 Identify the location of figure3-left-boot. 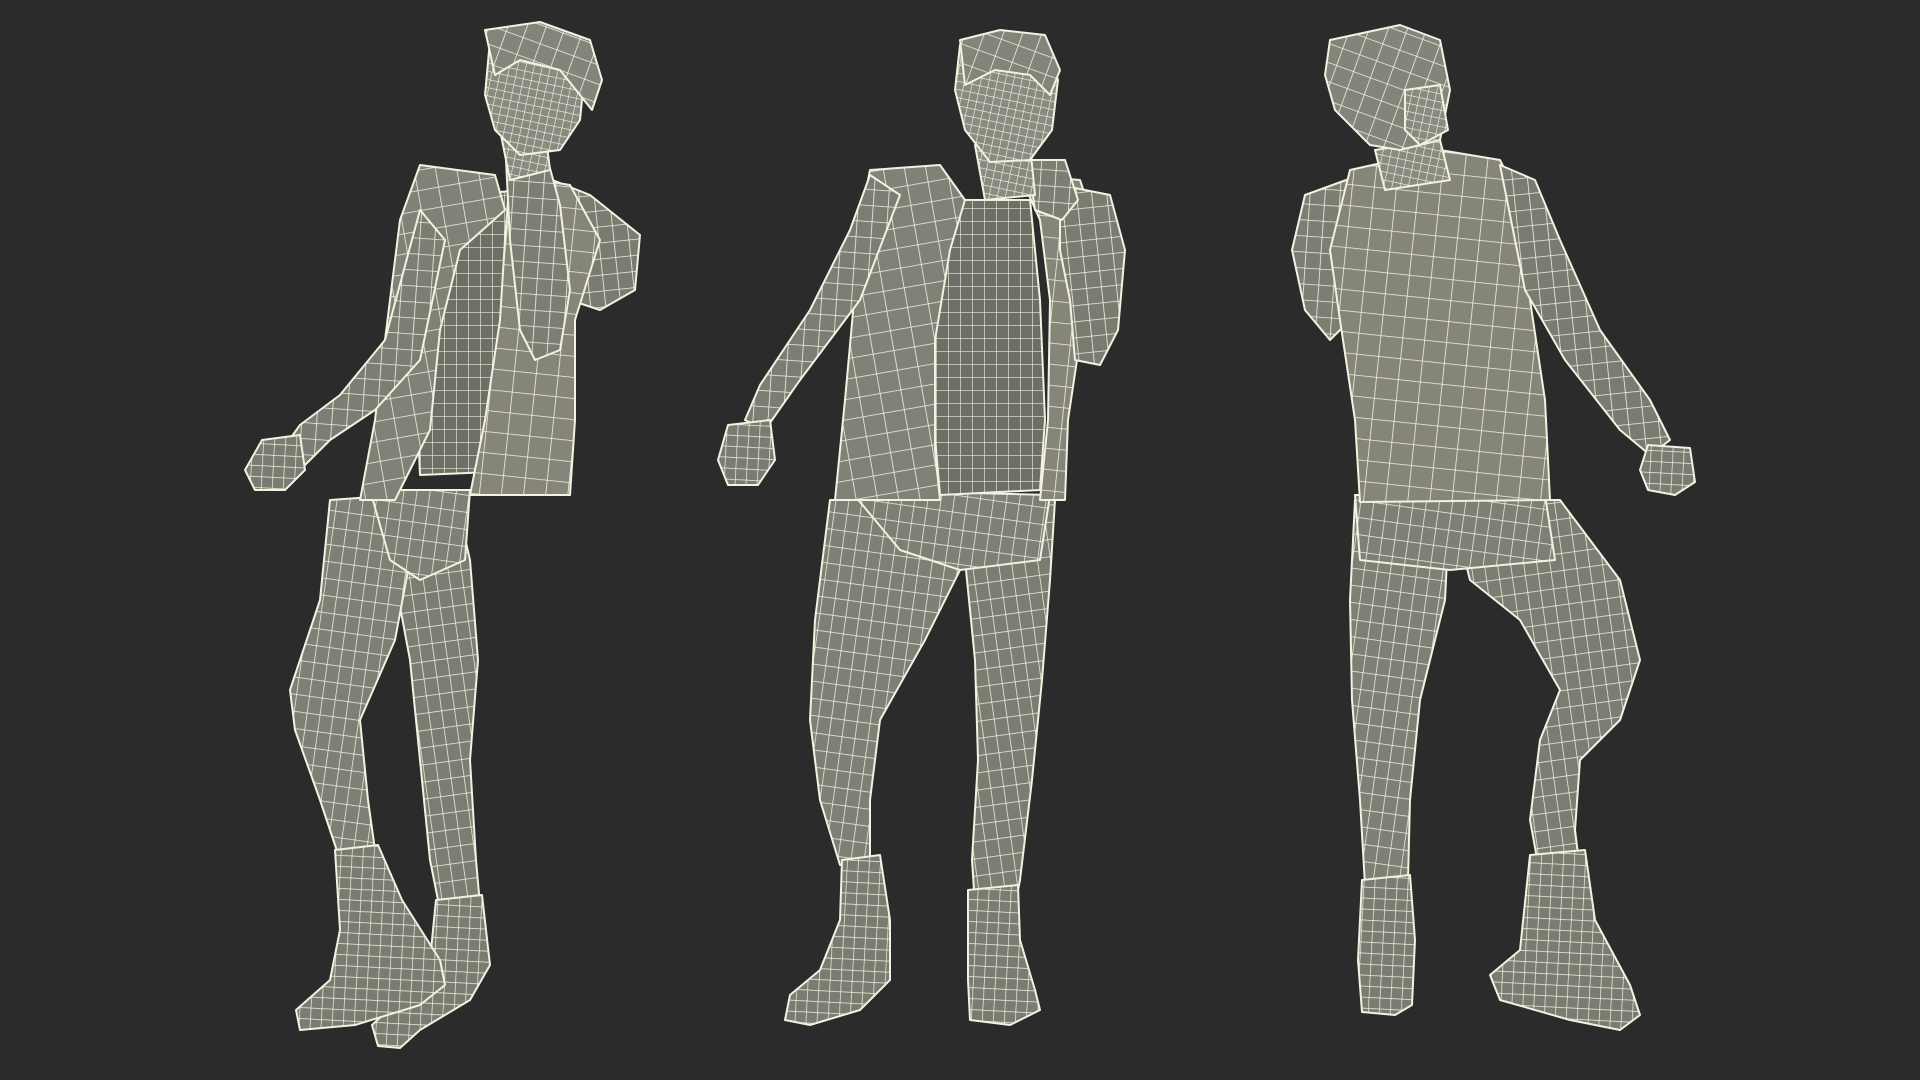
(1386, 945).